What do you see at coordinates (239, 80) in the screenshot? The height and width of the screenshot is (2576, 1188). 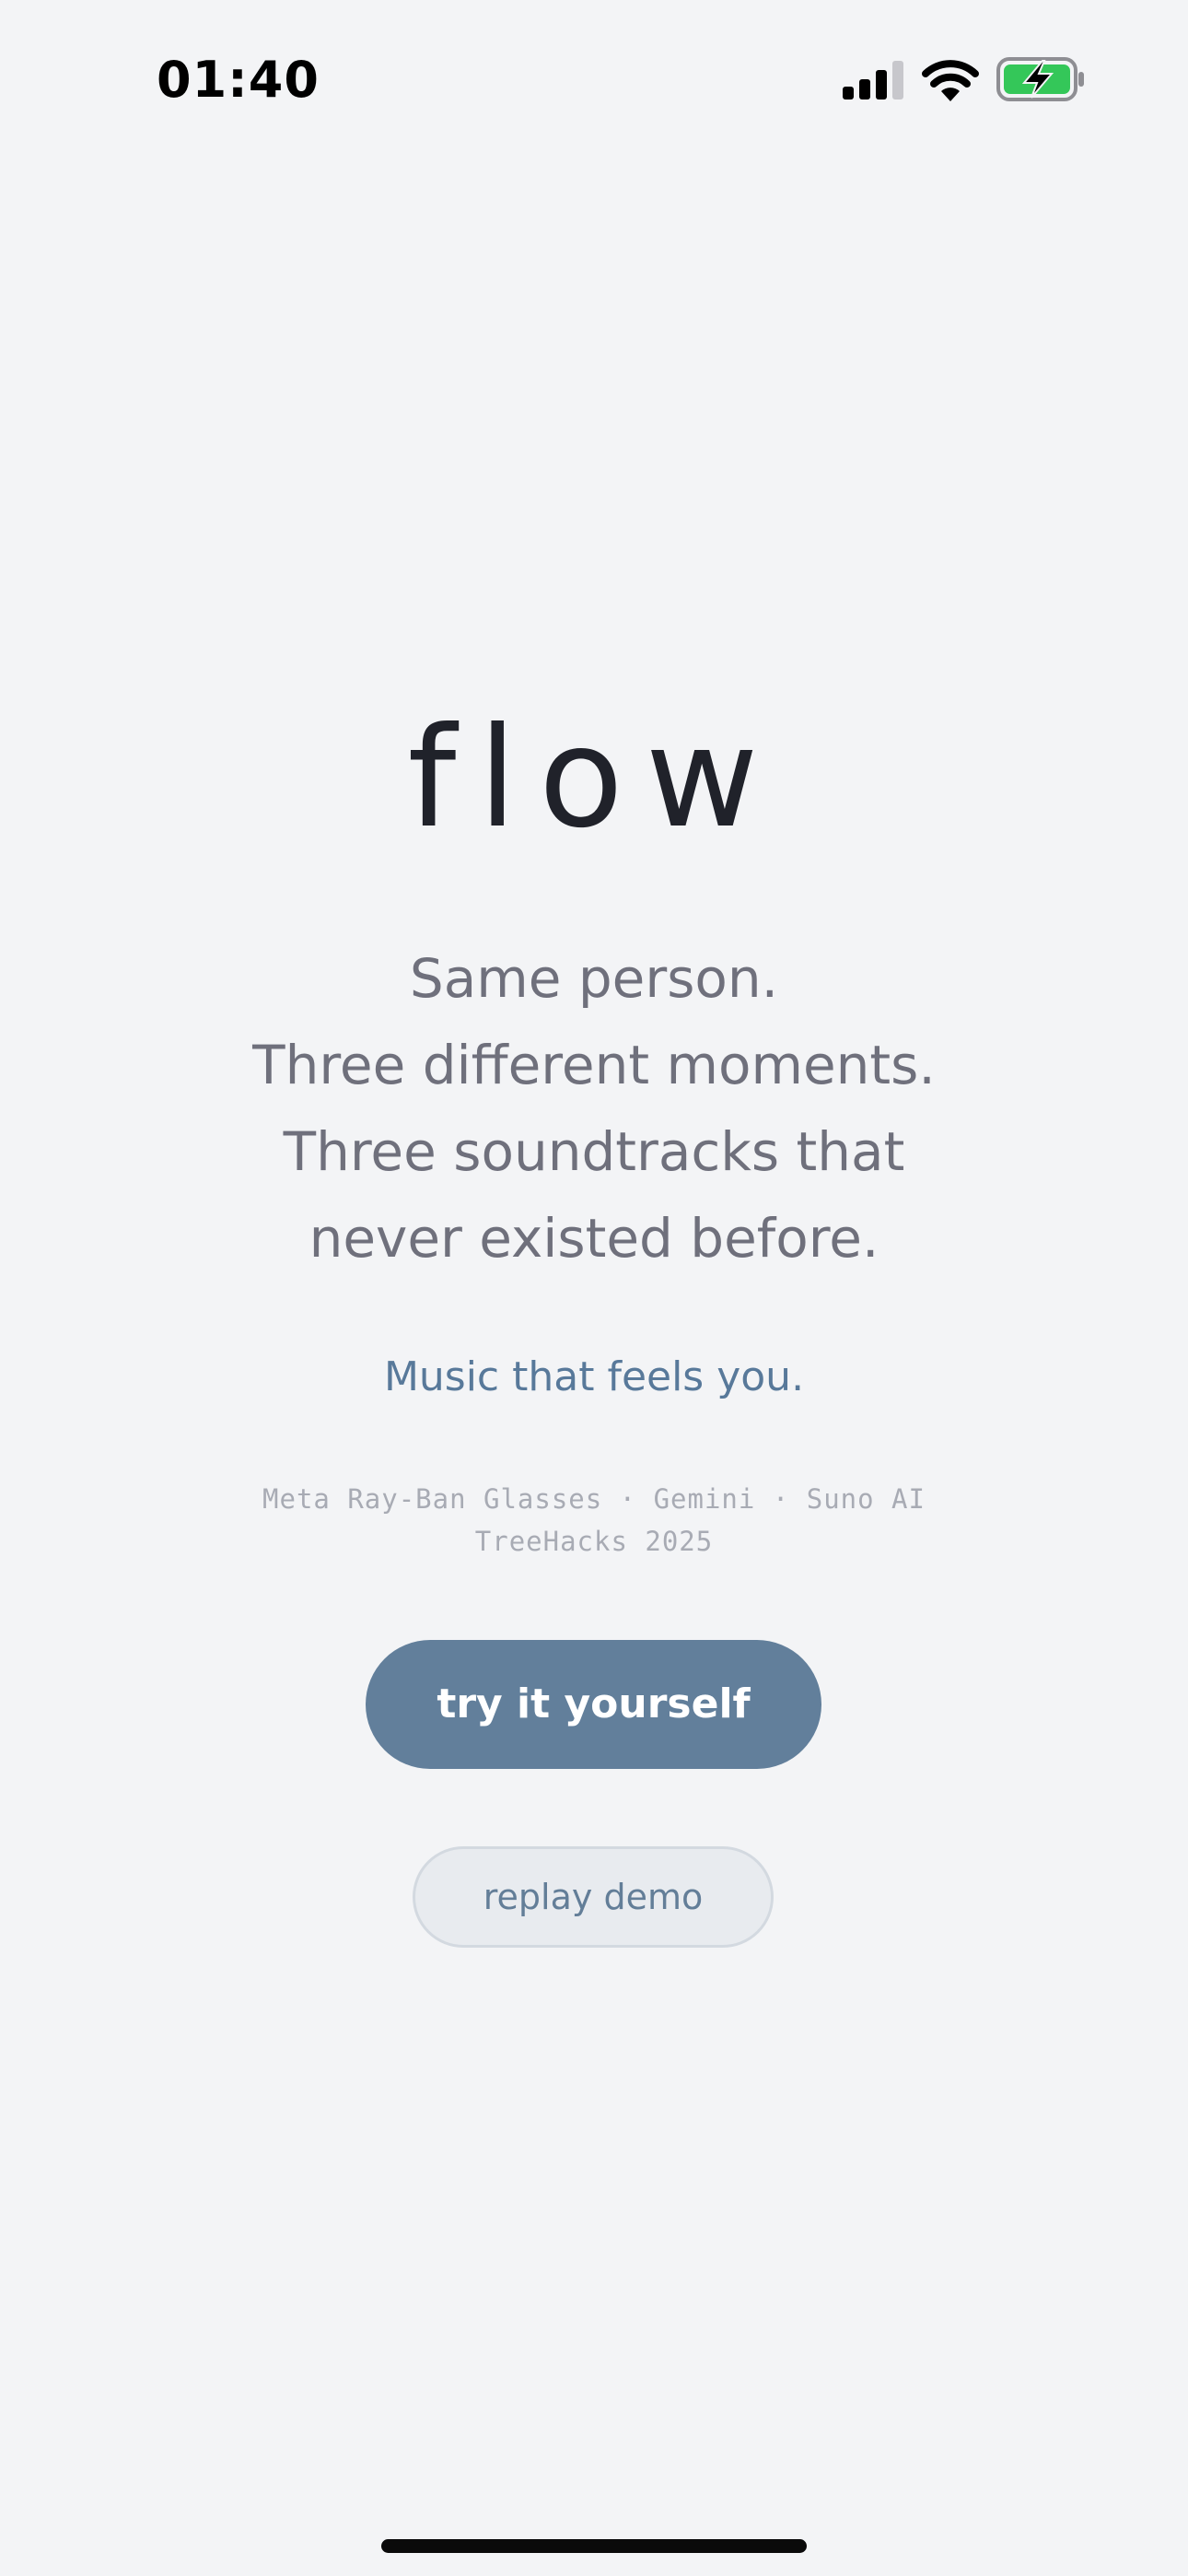 I see `status-time: 01:40` at bounding box center [239, 80].